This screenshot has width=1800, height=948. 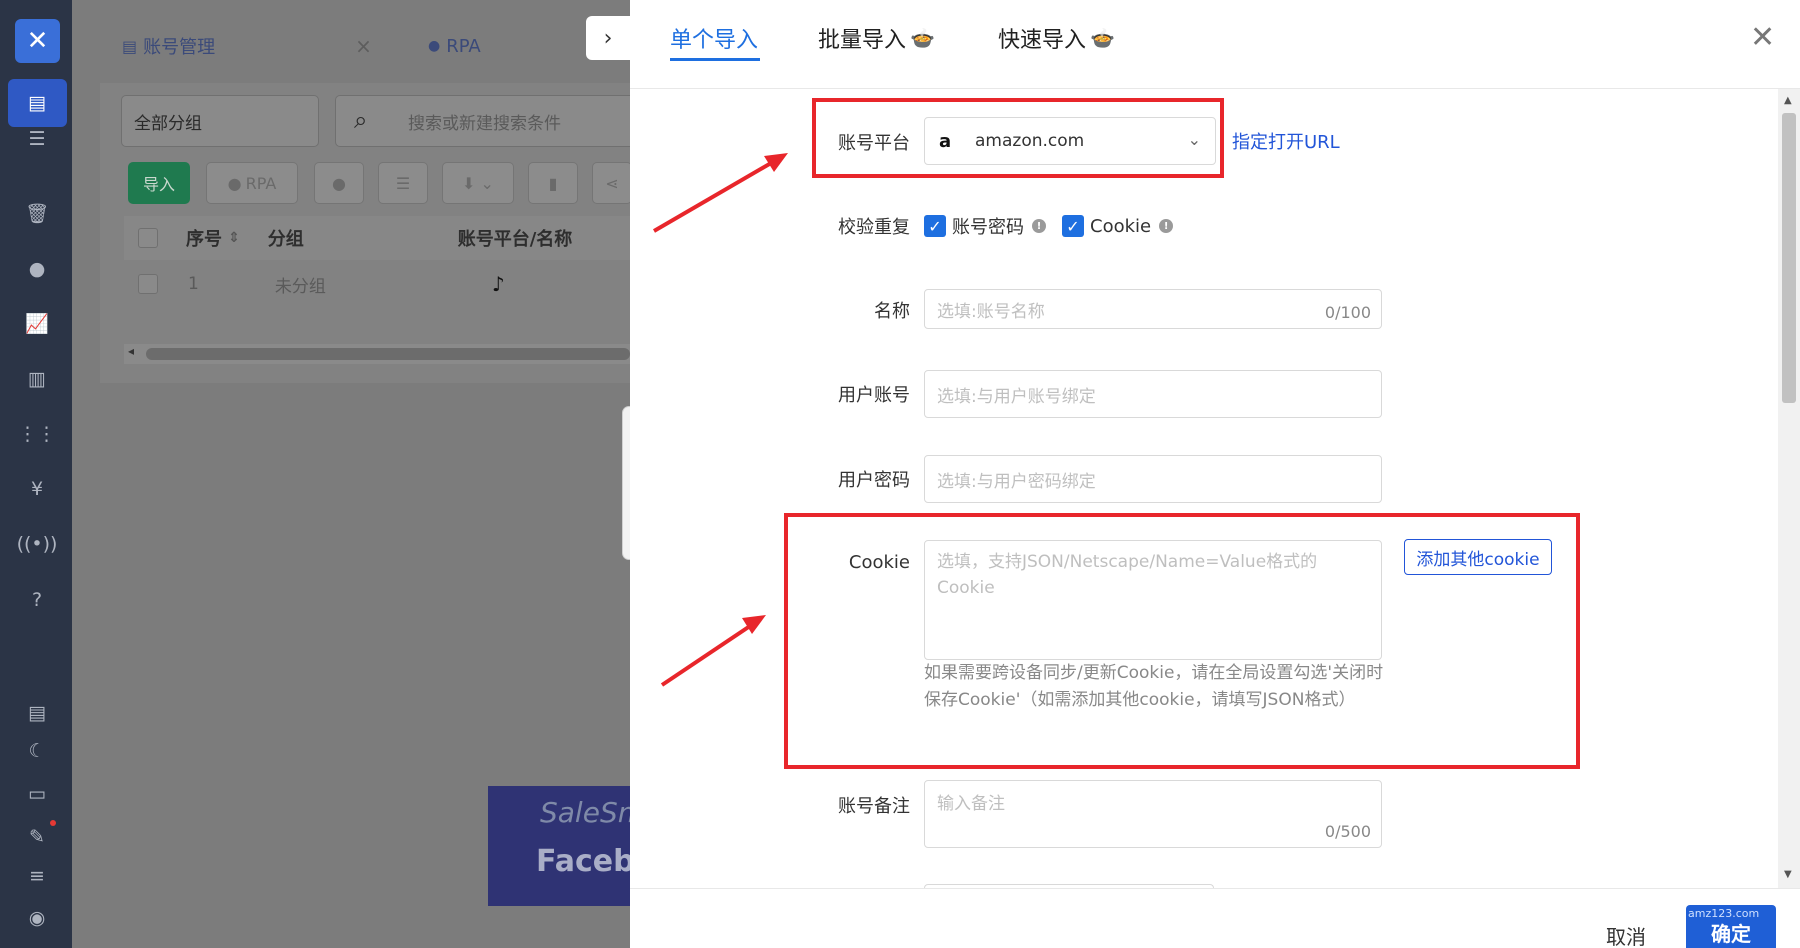 I want to click on cancel-button: 取消, so click(x=1626, y=934).